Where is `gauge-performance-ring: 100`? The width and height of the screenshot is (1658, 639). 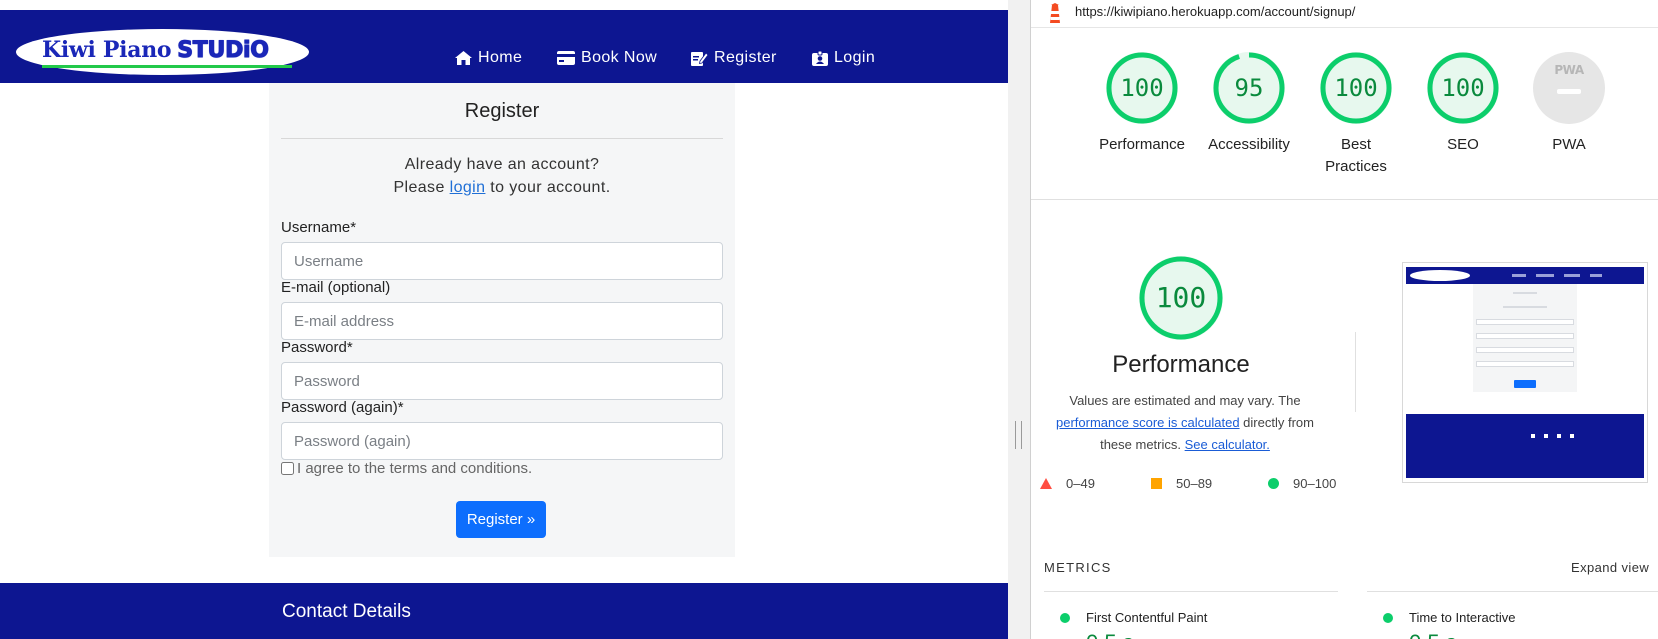
gauge-performance-ring: 100 is located at coordinates (1142, 88).